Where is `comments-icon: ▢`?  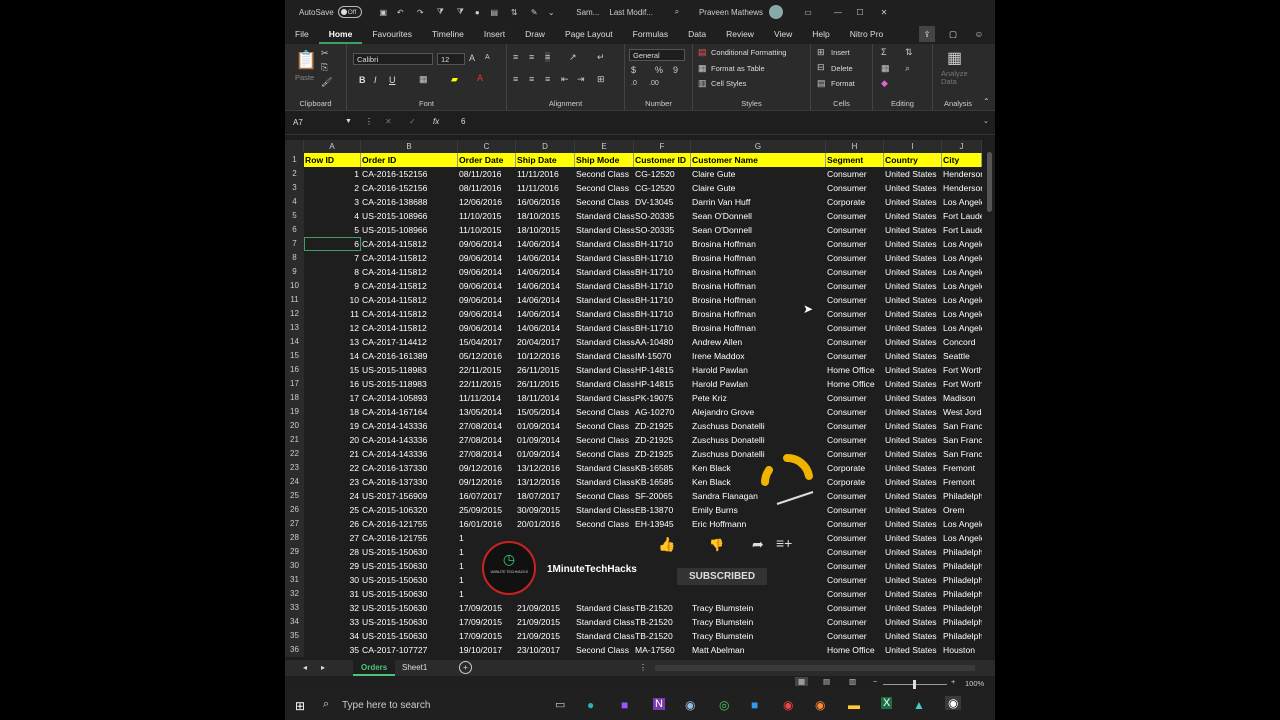
comments-icon: ▢ is located at coordinates (953, 34).